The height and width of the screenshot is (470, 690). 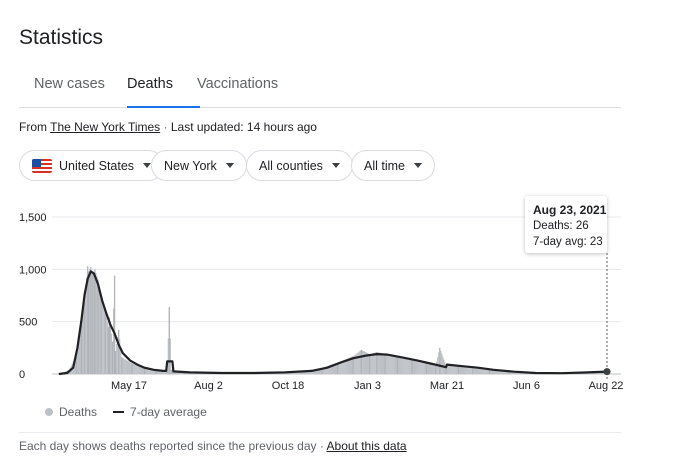 I want to click on tab-vaccinations: Vaccinations, so click(x=237, y=84).